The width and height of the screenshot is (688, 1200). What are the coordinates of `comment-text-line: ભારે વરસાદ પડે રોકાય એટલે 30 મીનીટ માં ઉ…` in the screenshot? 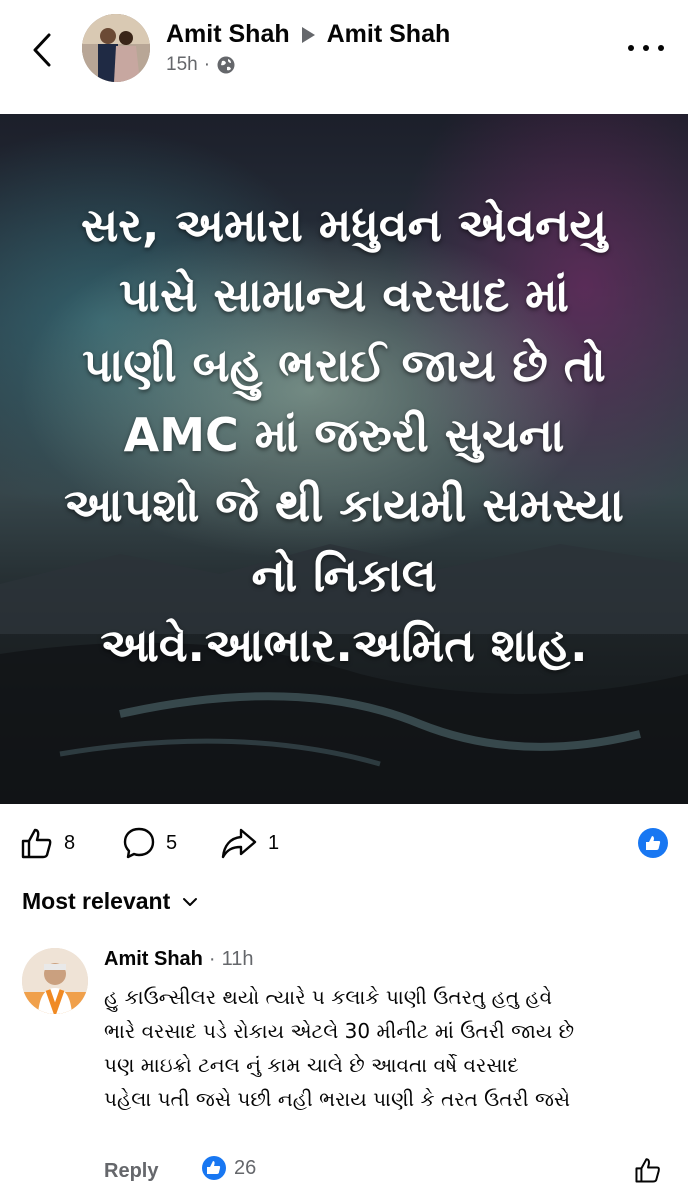 It's located at (339, 1031).